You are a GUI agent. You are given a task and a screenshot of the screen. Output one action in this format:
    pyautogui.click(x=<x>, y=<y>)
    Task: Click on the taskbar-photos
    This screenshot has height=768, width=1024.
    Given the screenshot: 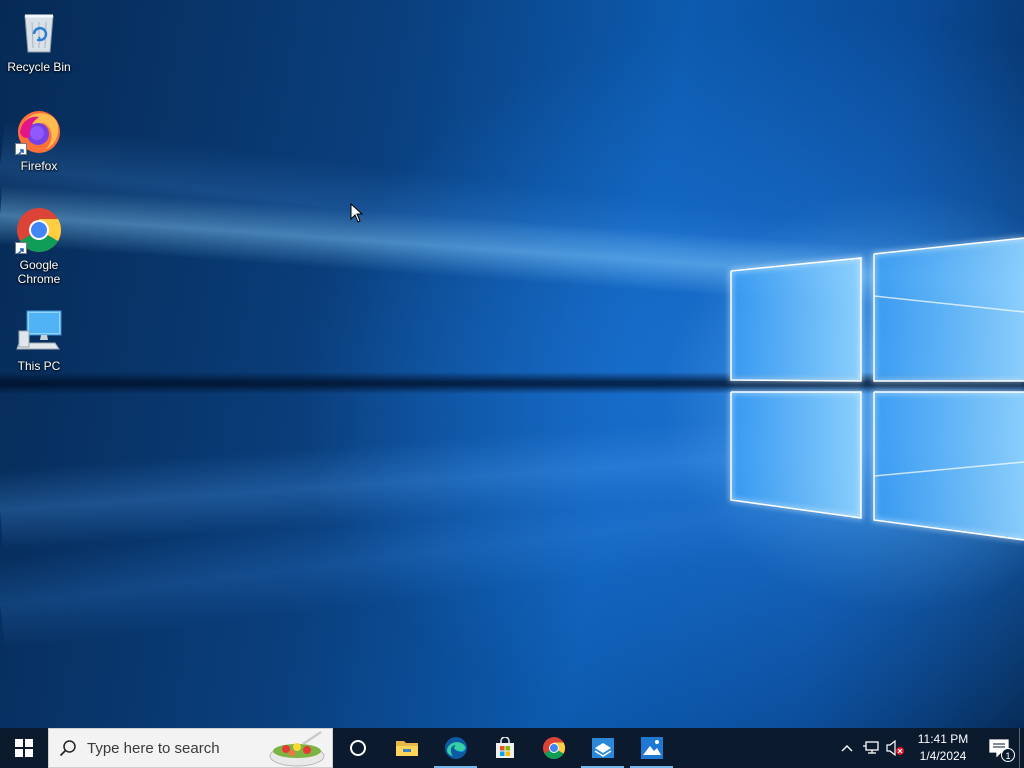 What is the action you would take?
    pyautogui.click(x=651, y=748)
    